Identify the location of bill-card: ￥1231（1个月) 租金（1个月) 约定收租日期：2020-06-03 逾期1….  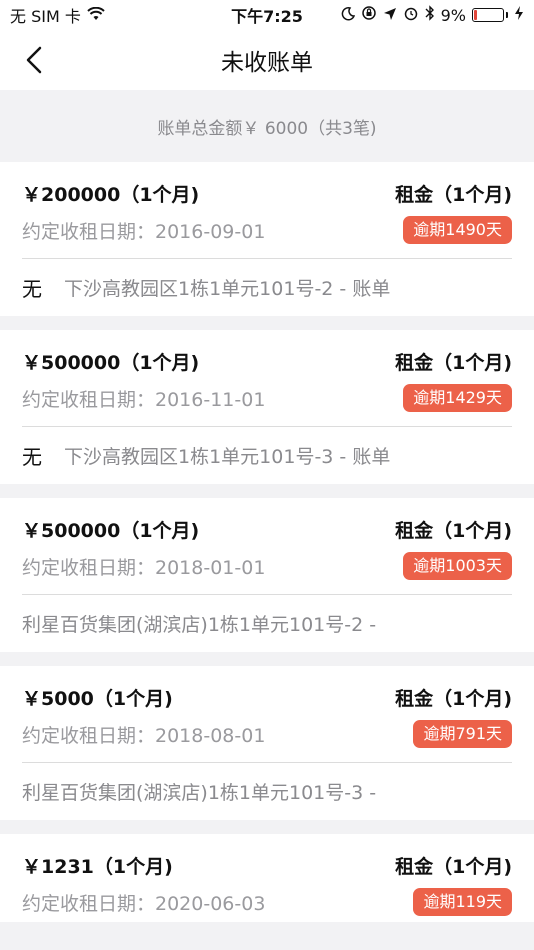
(267, 878).